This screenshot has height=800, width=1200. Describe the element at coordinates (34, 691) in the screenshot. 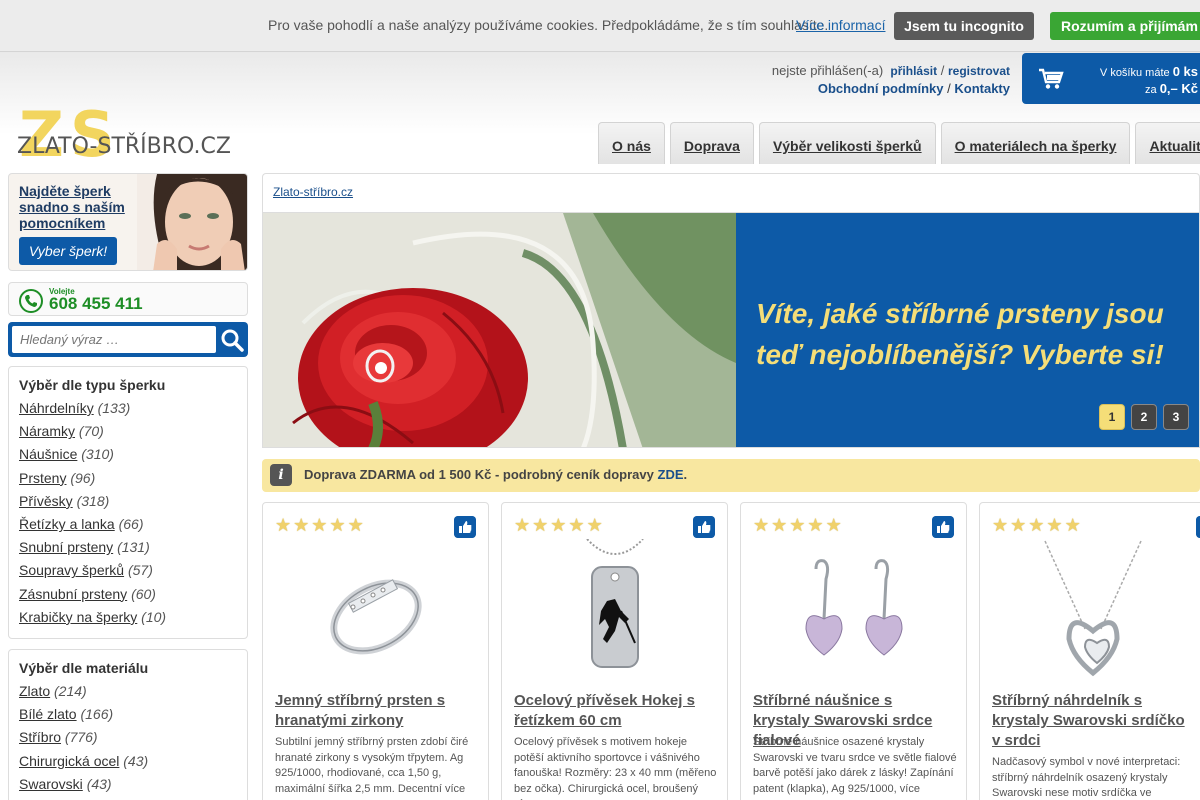

I see `material-link: Zlato` at that location.